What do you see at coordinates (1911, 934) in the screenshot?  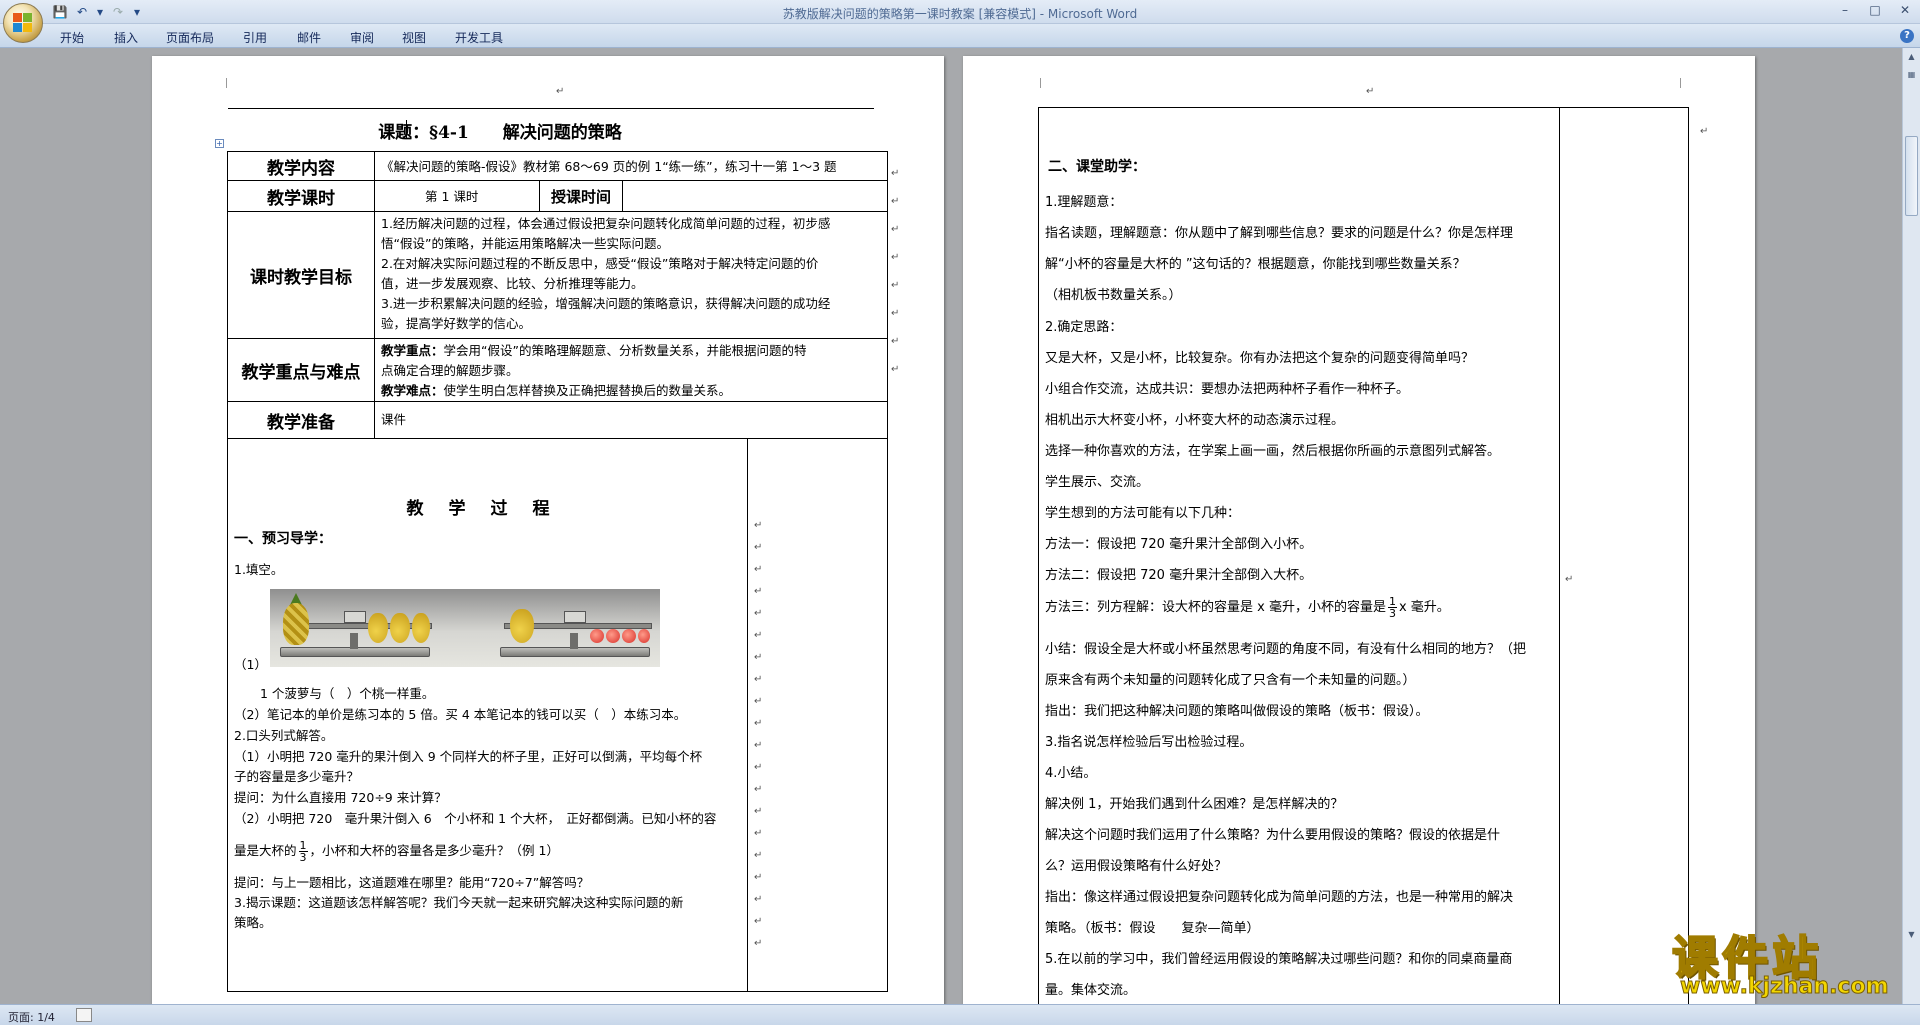 I see `scroll-down-icon: ▼` at bounding box center [1911, 934].